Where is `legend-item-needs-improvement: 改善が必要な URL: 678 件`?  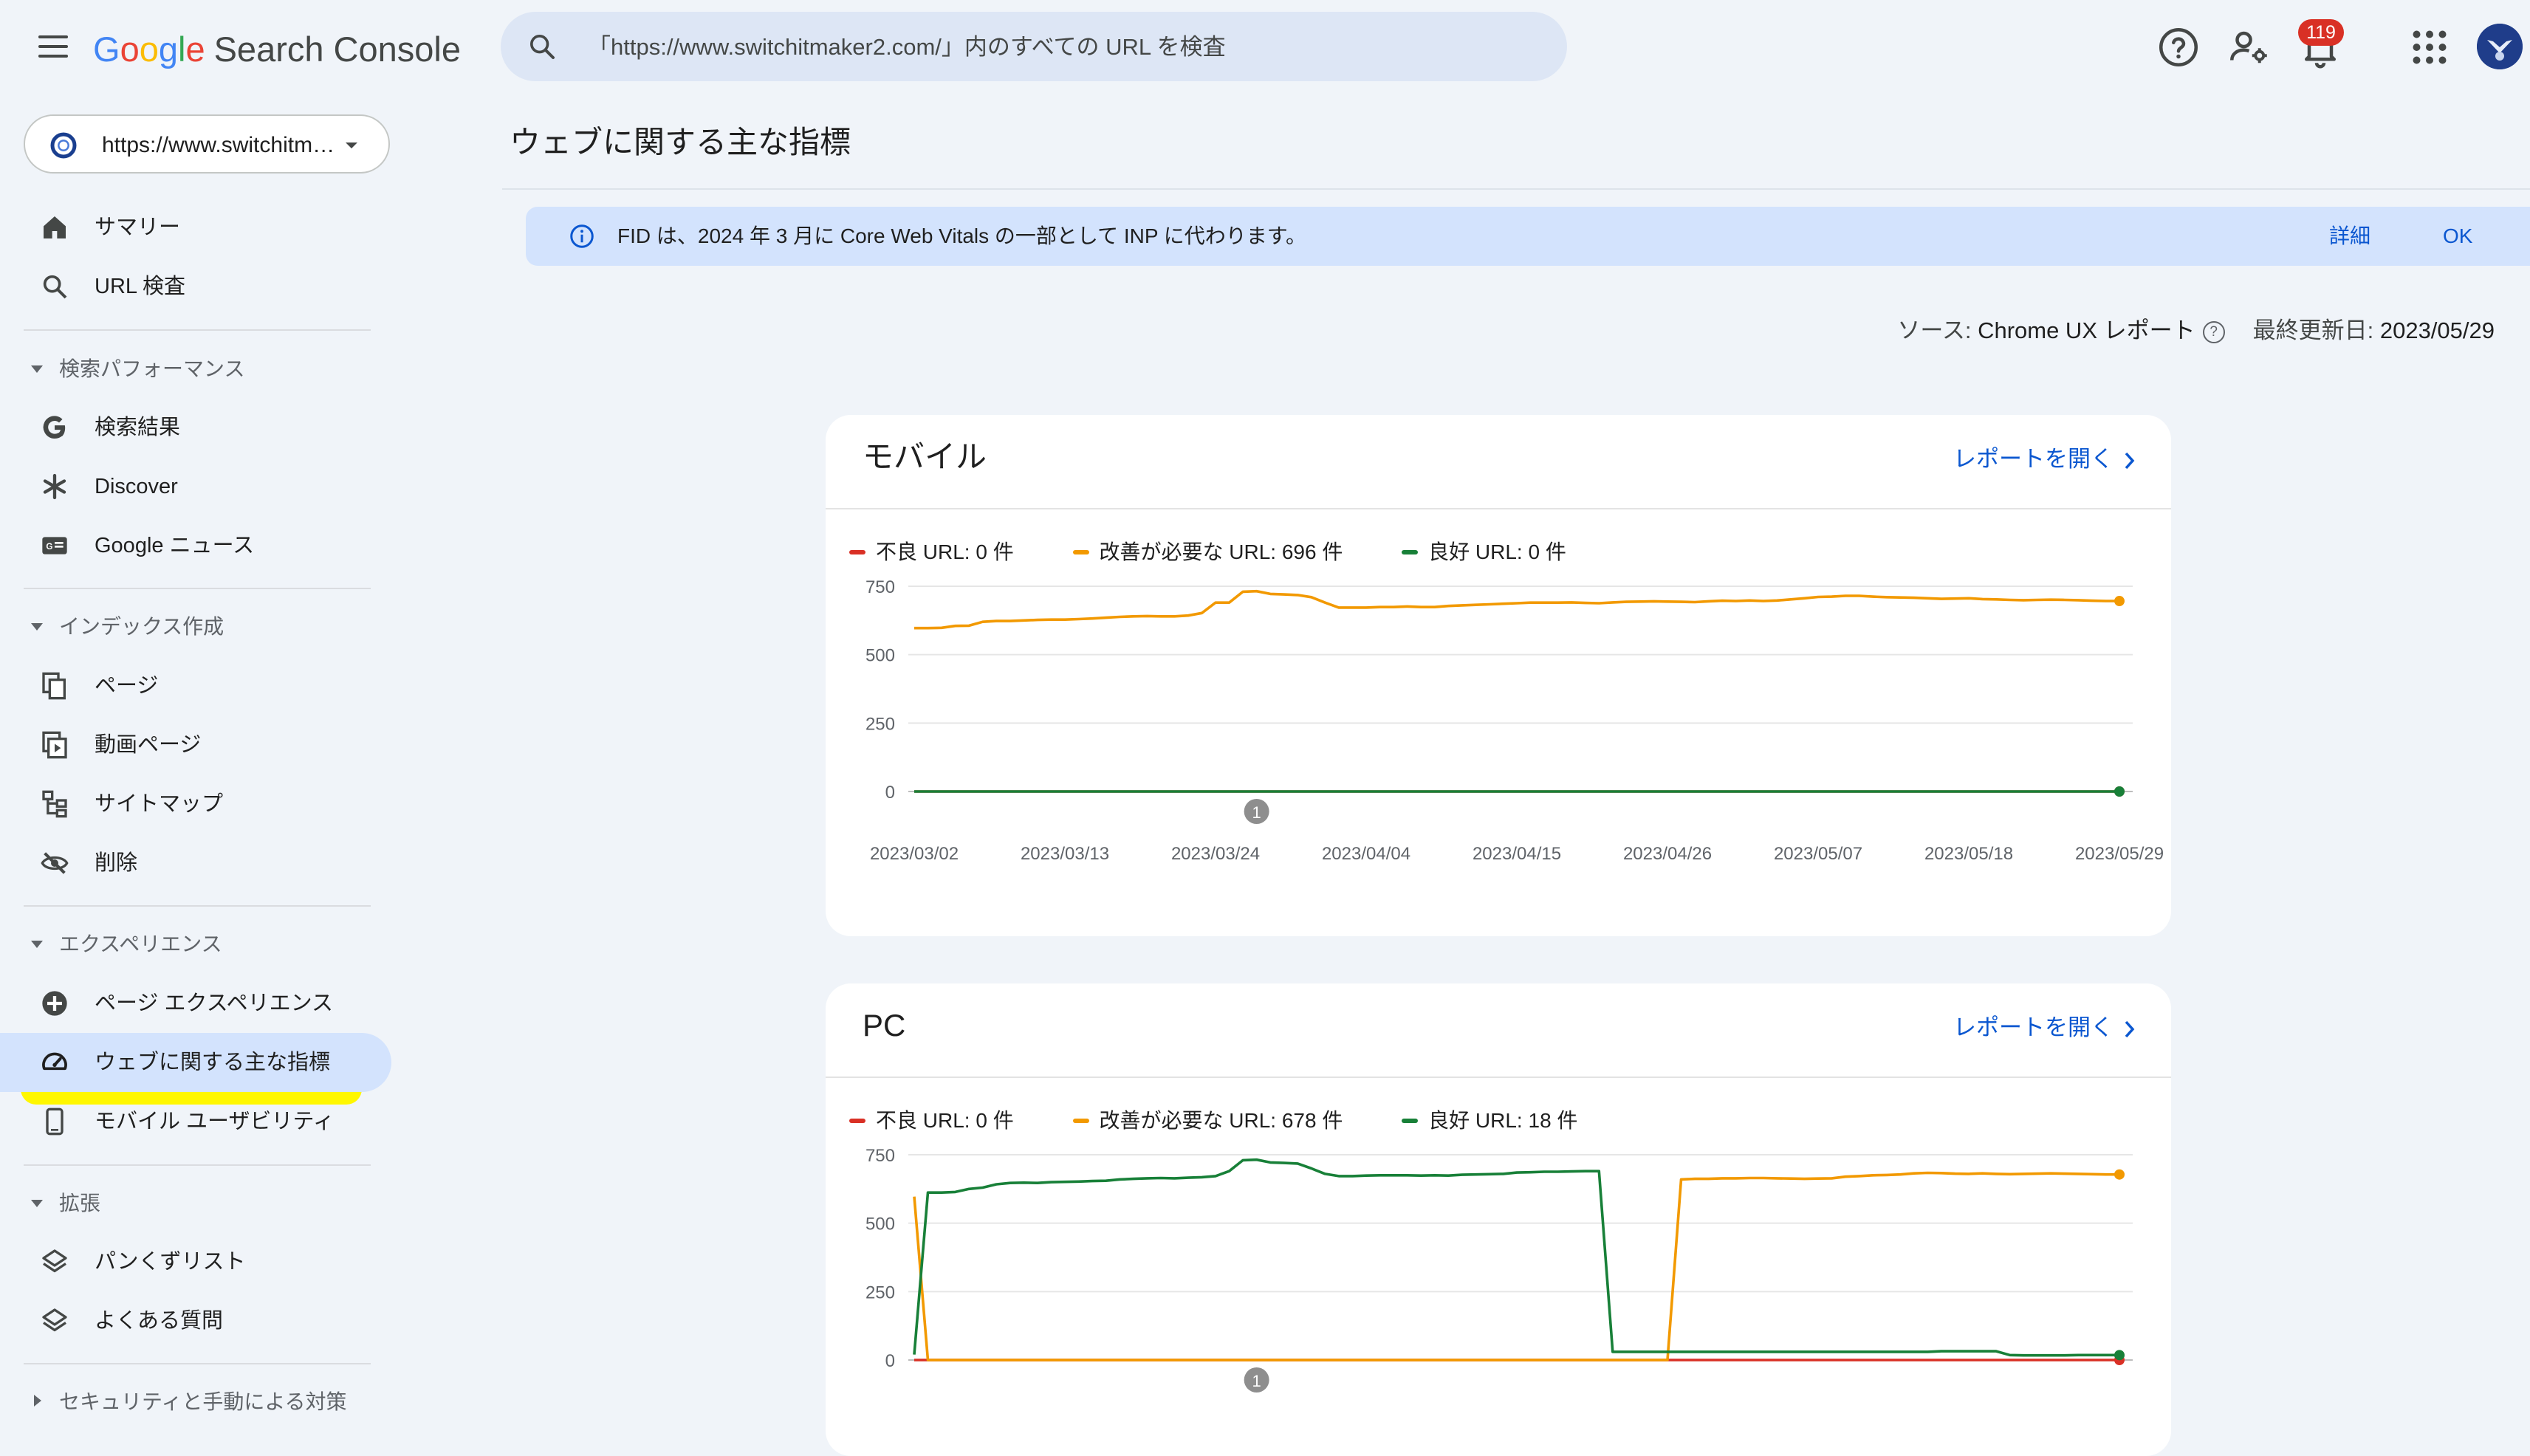
legend-item-needs-improvement: 改善が必要な URL: 678 件 is located at coordinates (1207, 1121).